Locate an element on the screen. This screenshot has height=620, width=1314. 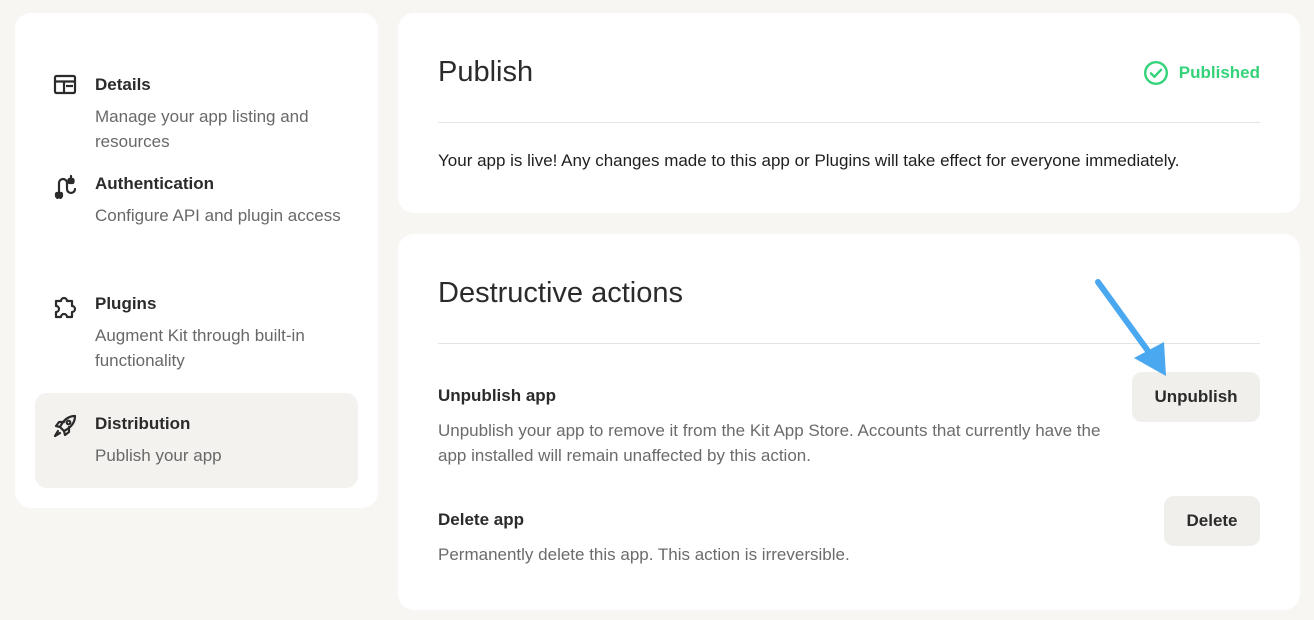
unpublish-button: Unpublish is located at coordinates (1196, 397).